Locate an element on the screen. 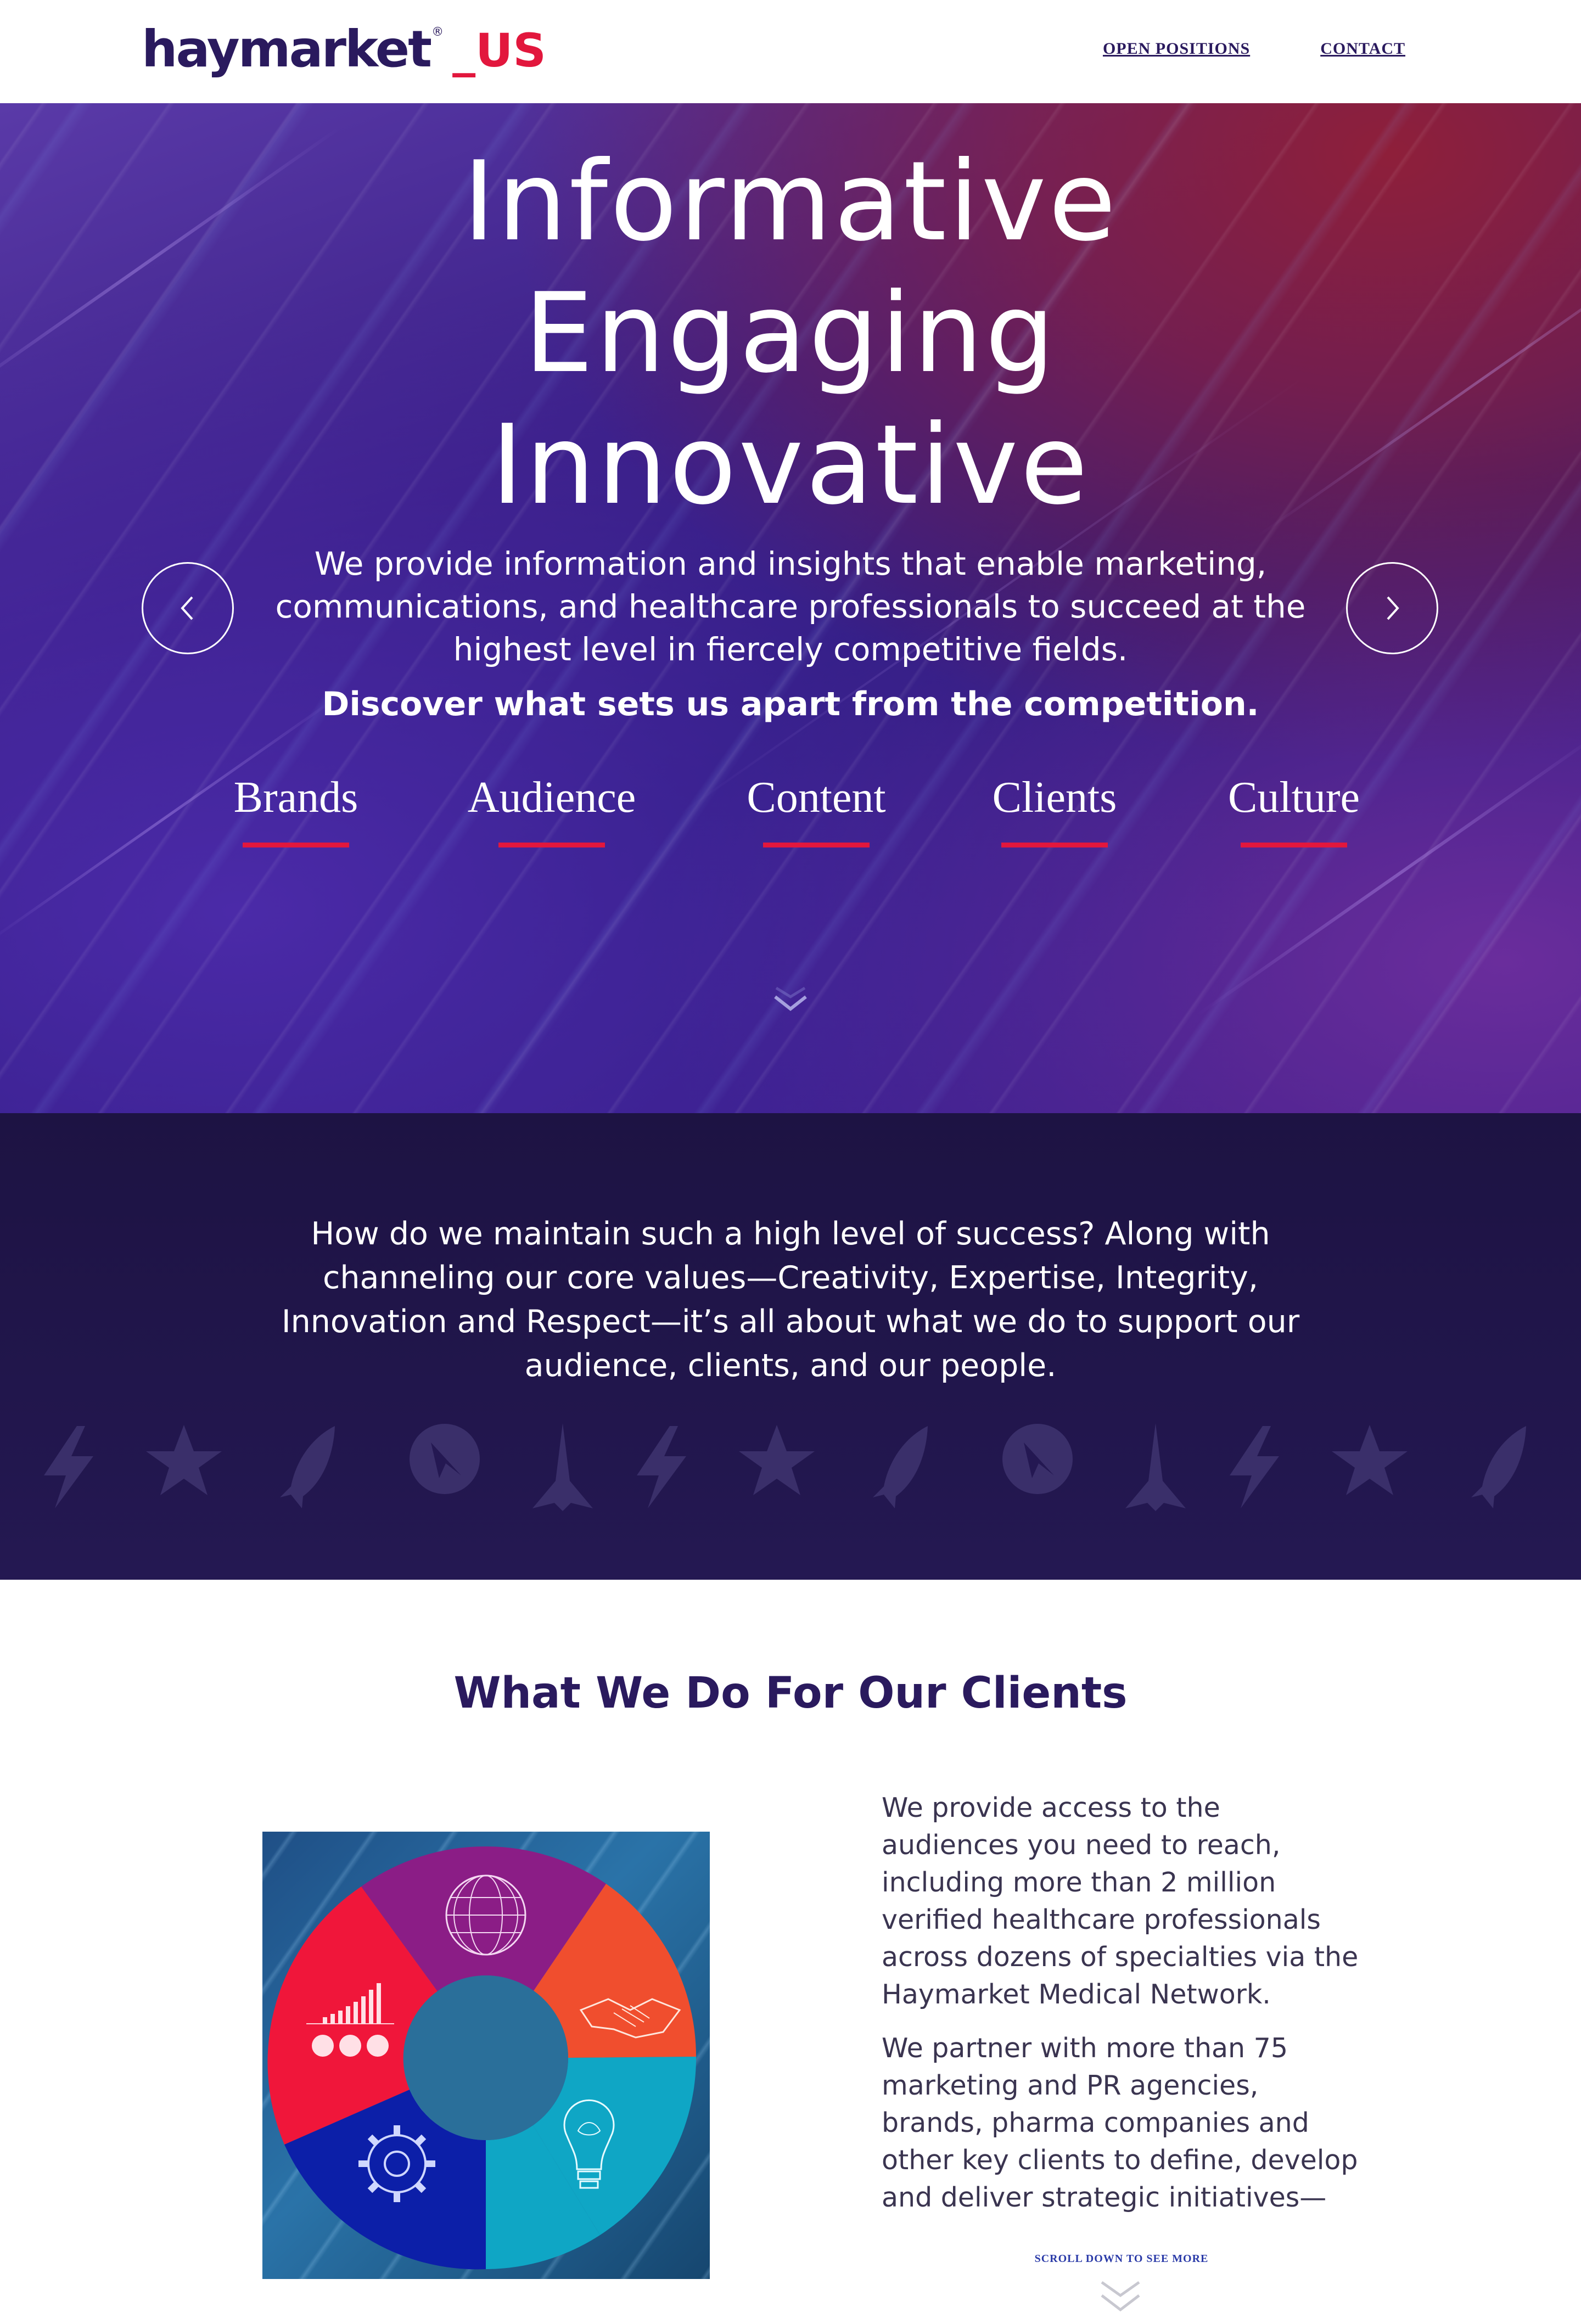 This screenshot has height=2324, width=1581. site-header: haymarket ® _US OPEN POSITIONS CONTACT is located at coordinates (790, 52).